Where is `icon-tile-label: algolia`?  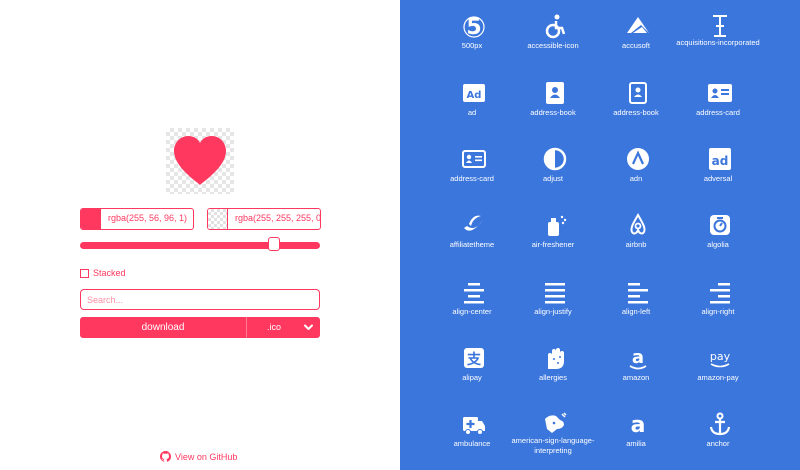
icon-tile-label: algolia is located at coordinates (718, 244).